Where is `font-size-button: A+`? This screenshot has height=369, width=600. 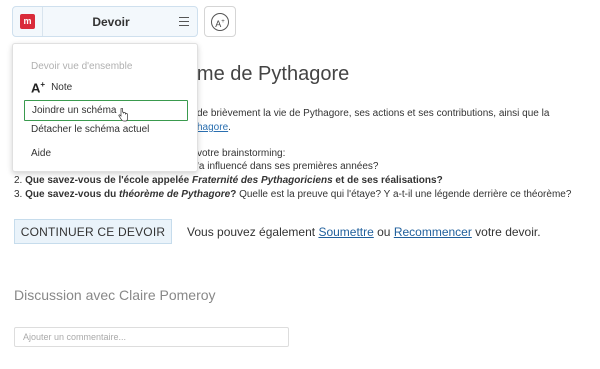 font-size-button: A+ is located at coordinates (220, 21).